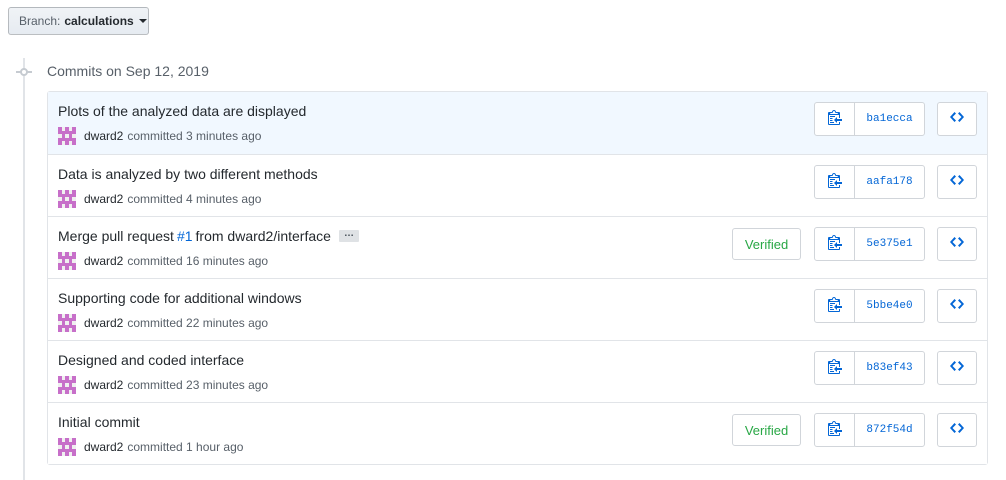 The image size is (1006, 480). I want to click on sha-button-group: 5e375e1, so click(869, 244).